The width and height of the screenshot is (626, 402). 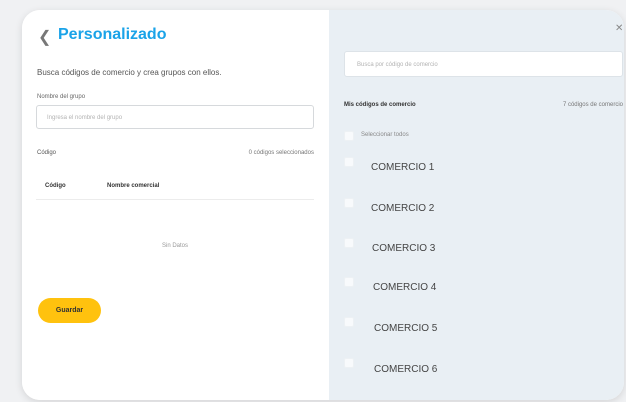 What do you see at coordinates (619, 28) in the screenshot?
I see `close-icon: ✕` at bounding box center [619, 28].